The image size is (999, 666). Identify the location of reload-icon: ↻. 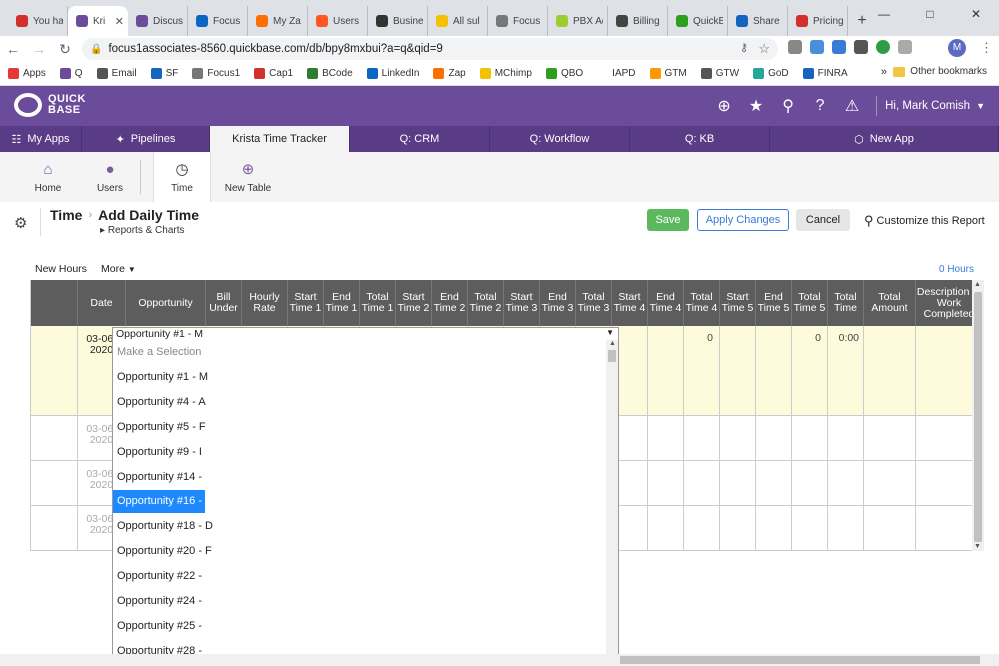
(65, 49).